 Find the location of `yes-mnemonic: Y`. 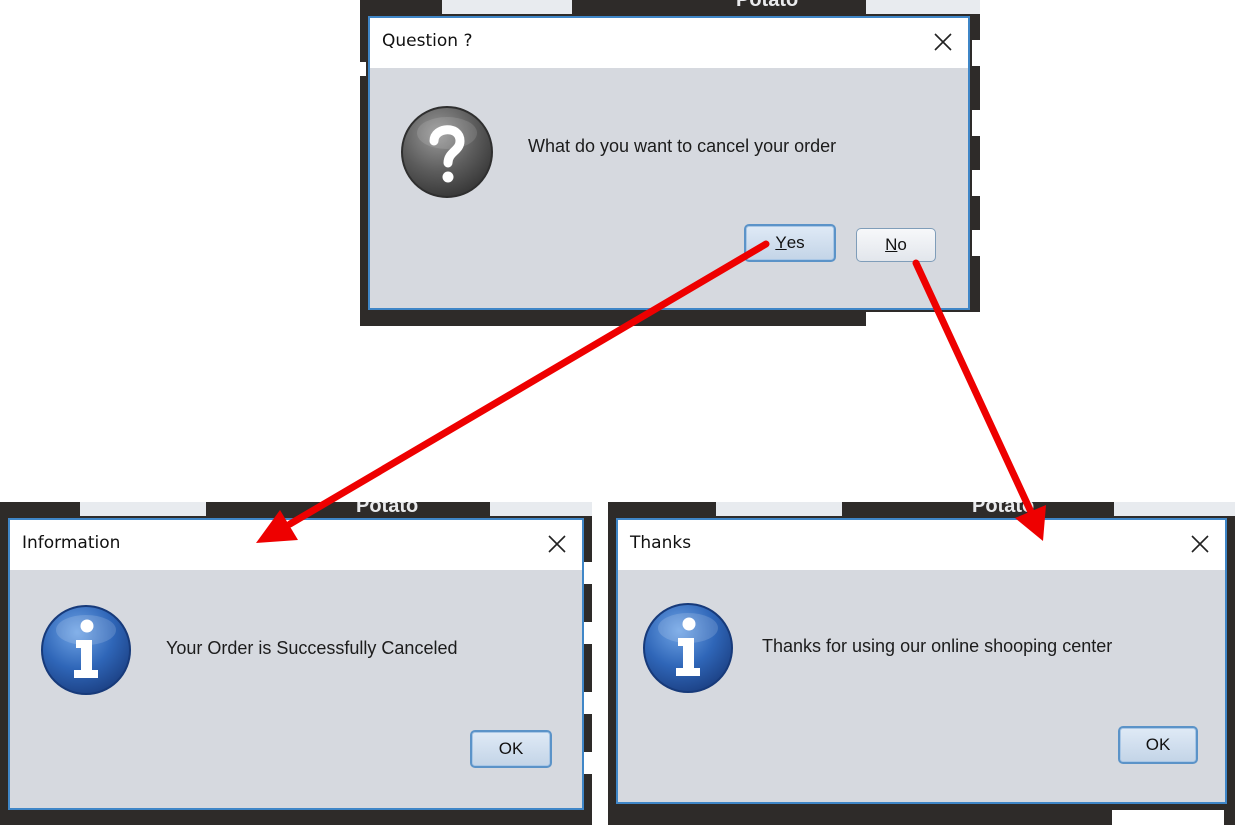

yes-mnemonic: Y is located at coordinates (781, 242).